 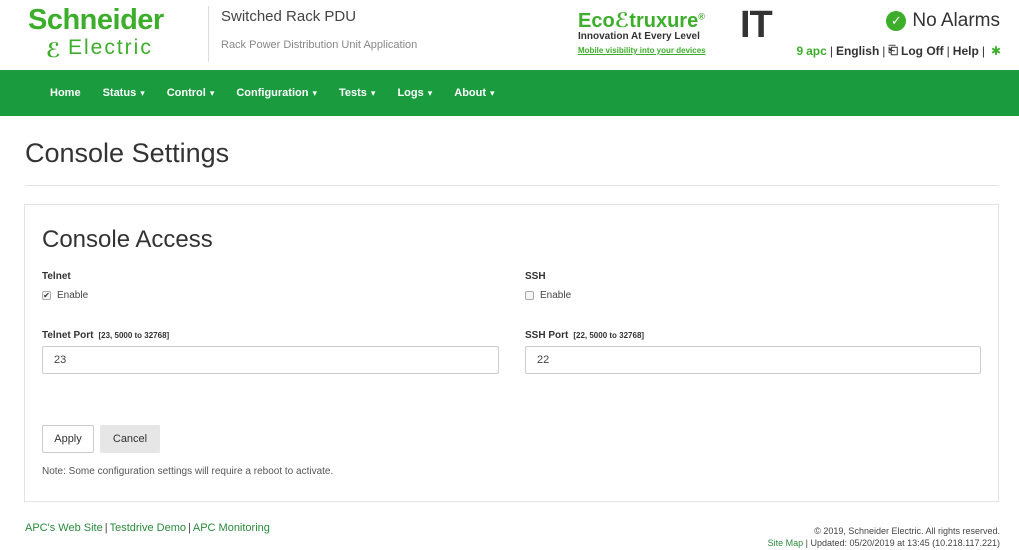 I want to click on logoff-link: Log Off, so click(x=922, y=51).